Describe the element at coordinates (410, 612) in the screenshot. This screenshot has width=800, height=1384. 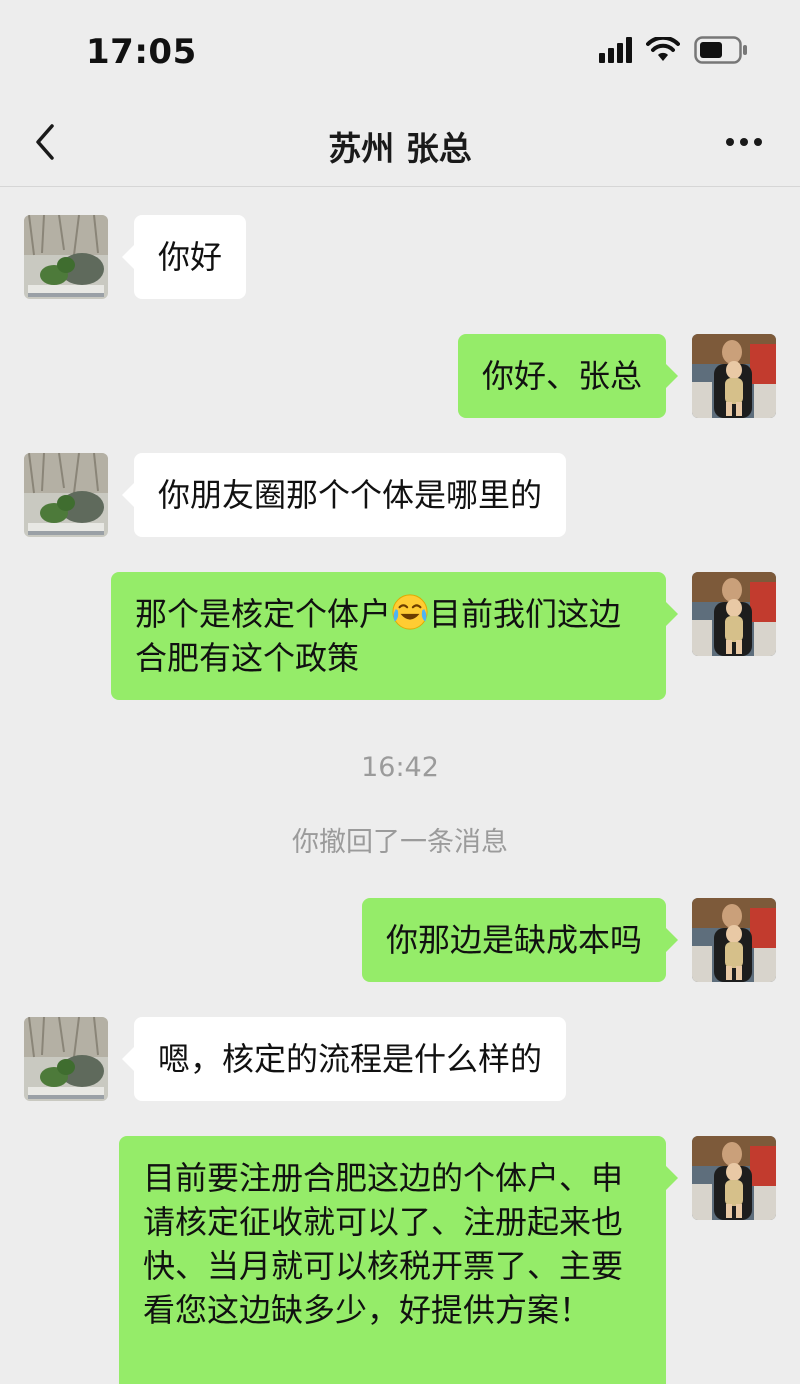
I see `crying-laughing-emoji-icon` at that location.